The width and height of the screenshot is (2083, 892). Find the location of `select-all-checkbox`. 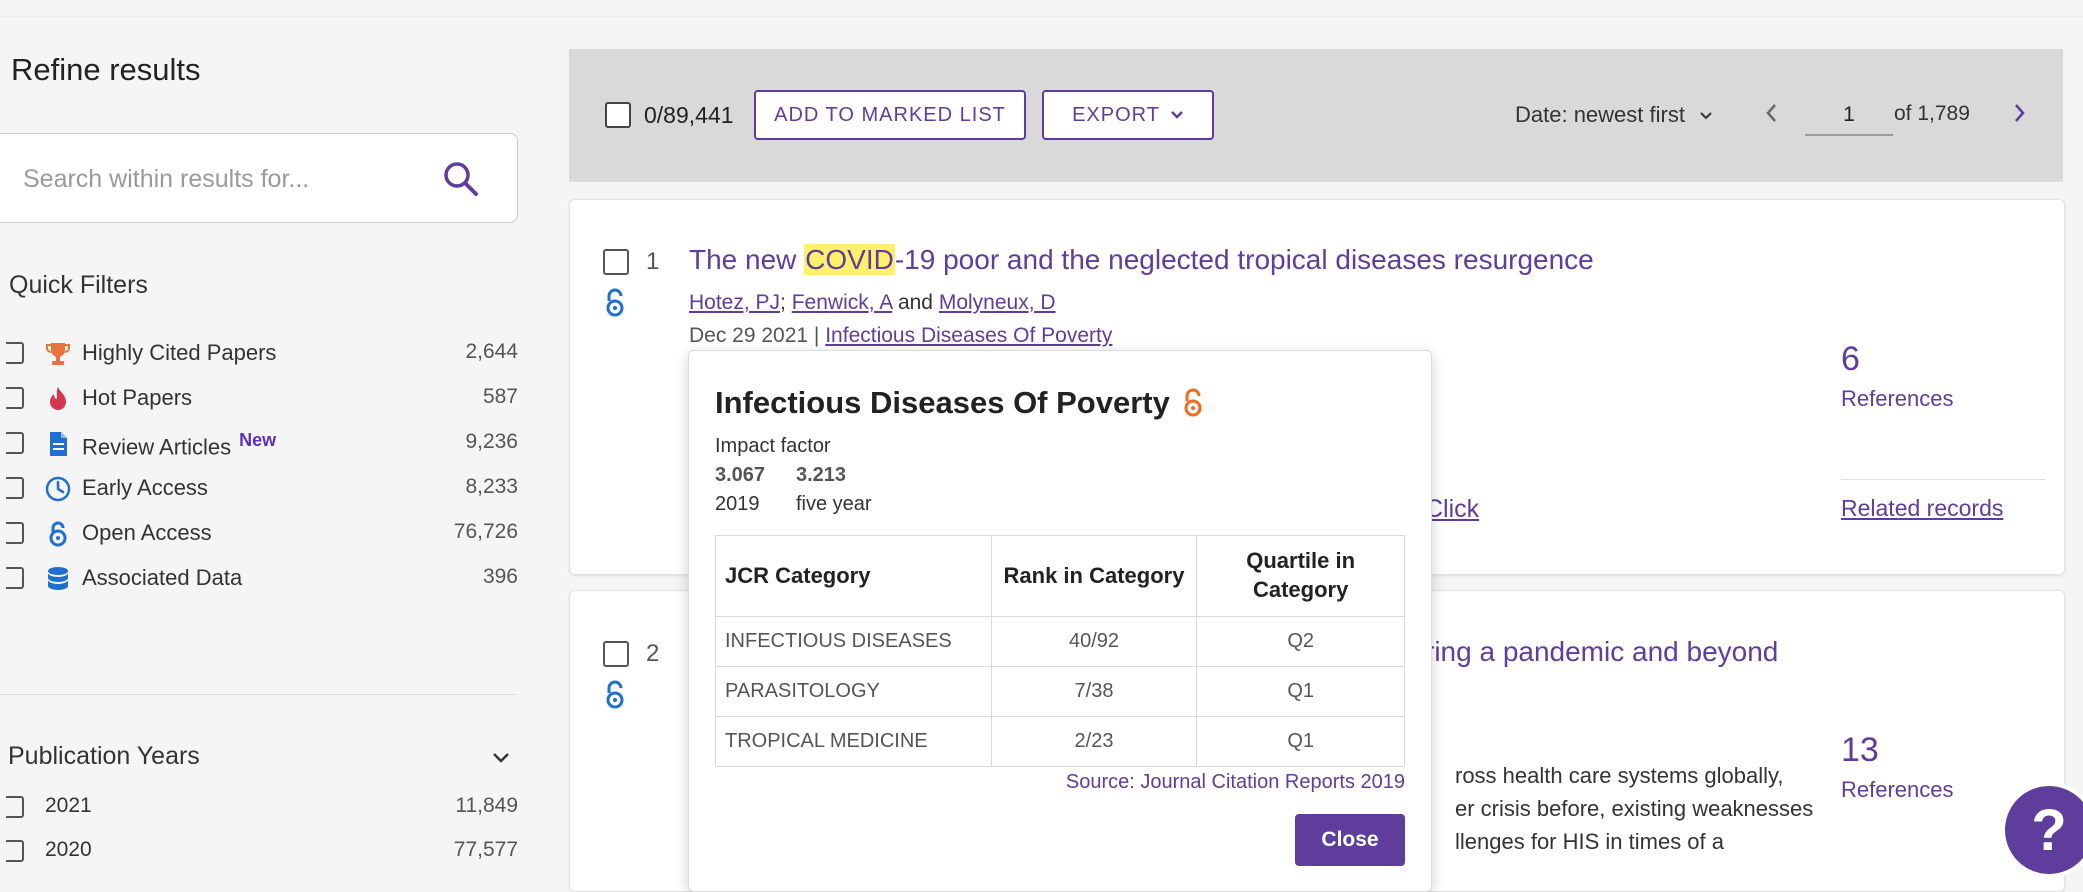

select-all-checkbox is located at coordinates (618, 115).